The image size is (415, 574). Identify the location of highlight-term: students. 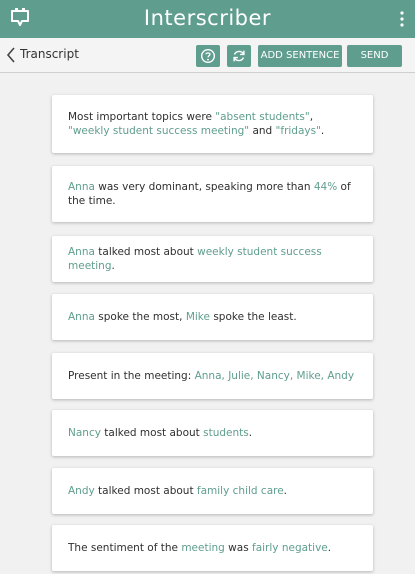
(226, 433).